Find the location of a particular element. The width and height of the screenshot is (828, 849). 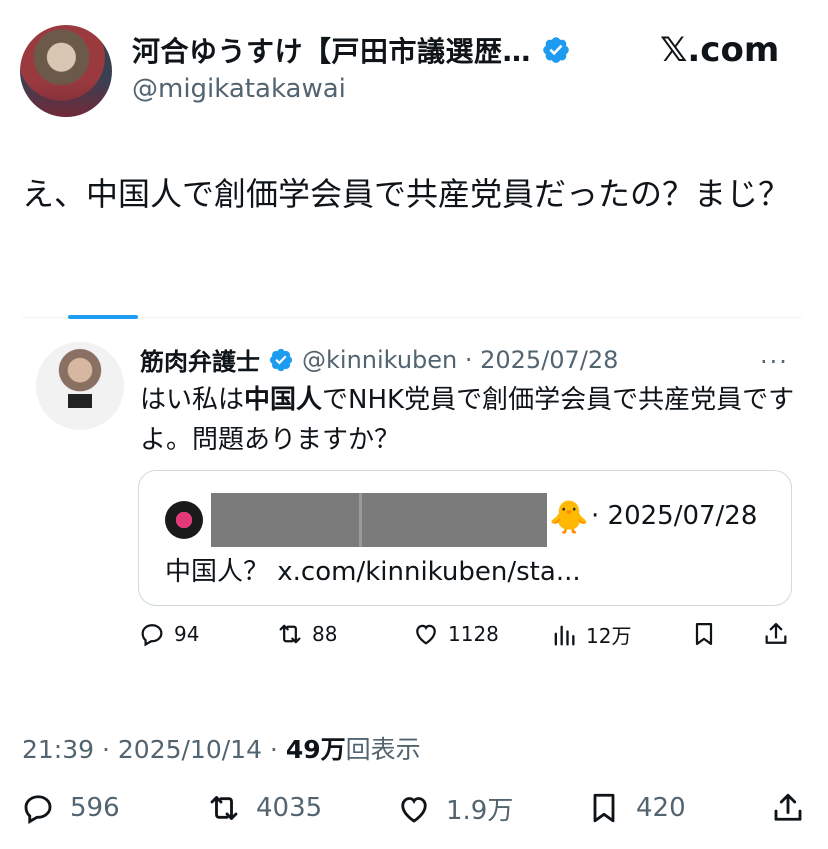

divider is located at coordinates (412, 317).